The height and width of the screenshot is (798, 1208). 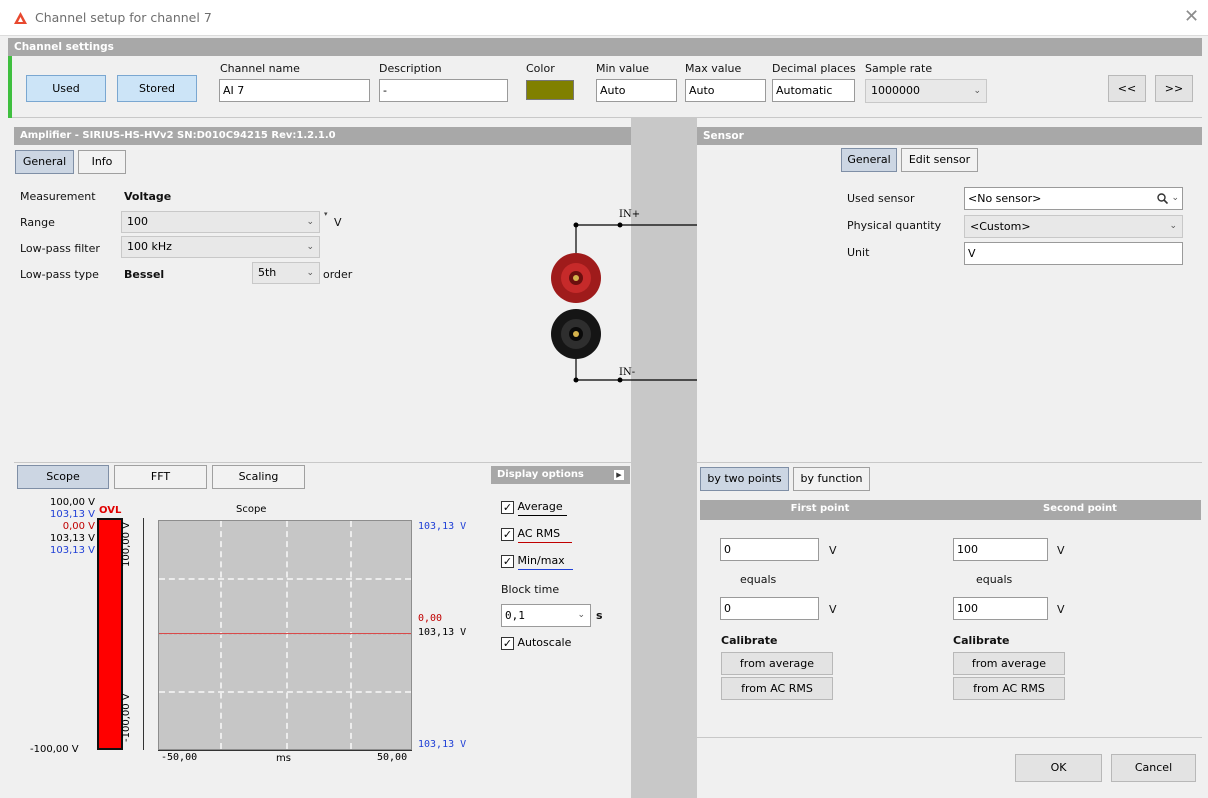 What do you see at coordinates (59, 274) in the screenshot?
I see `lowpass-type-label: Low-pass type` at bounding box center [59, 274].